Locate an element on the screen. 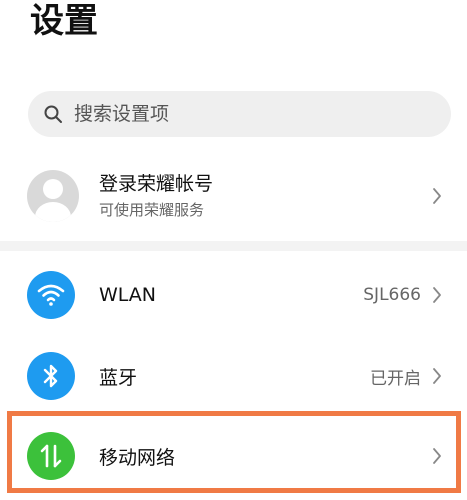 This screenshot has width=467, height=500. settings-item-value: 已开启 is located at coordinates (395, 378).